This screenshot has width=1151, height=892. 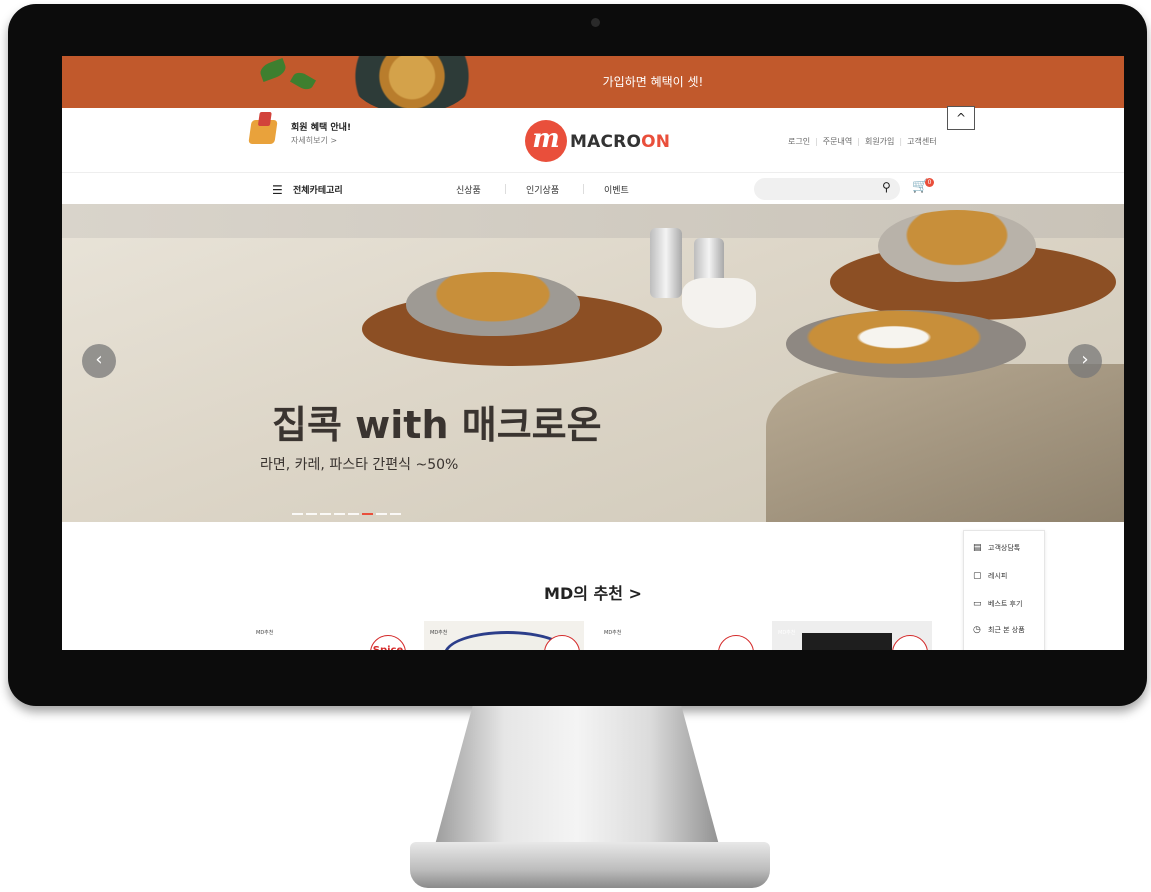 I want to click on main-nav: ☰ 전체카테고리 신상품 인기상품 이벤트 ⚲ 🛒 0, so click(x=593, y=189).